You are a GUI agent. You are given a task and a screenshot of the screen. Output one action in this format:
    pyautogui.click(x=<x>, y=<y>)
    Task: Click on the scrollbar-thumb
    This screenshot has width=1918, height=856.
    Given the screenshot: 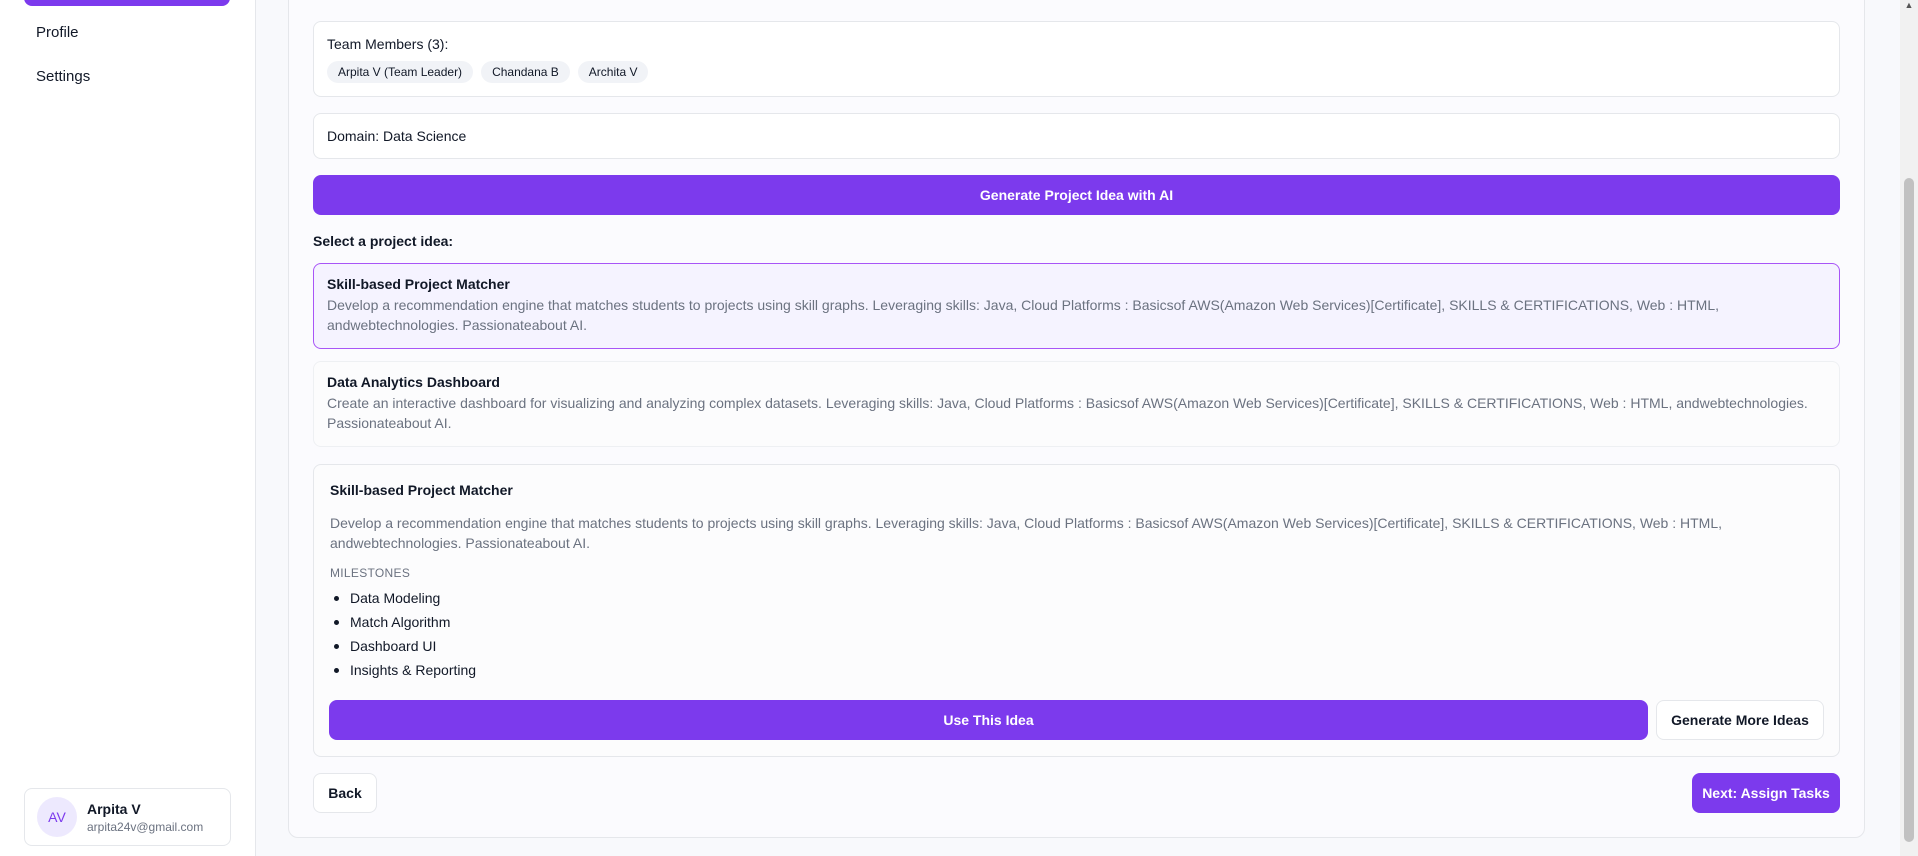 What is the action you would take?
    pyautogui.click(x=1909, y=510)
    